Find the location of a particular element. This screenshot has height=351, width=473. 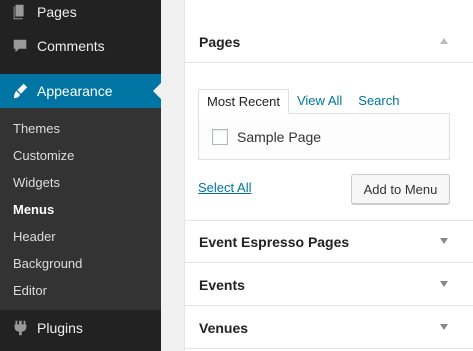

list-item: Sample Page is located at coordinates (266, 137).